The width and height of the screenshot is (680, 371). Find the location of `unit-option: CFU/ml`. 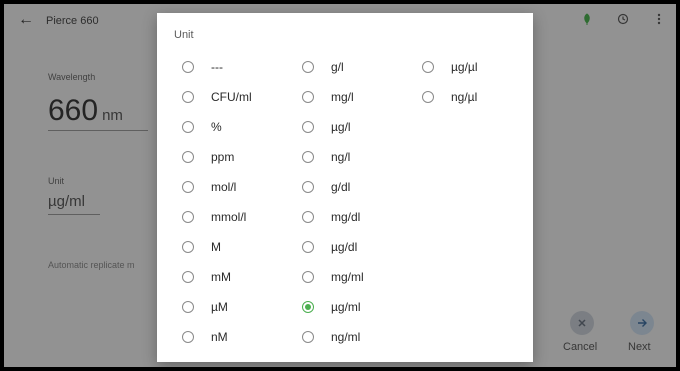

unit-option: CFU/ml is located at coordinates (217, 97).